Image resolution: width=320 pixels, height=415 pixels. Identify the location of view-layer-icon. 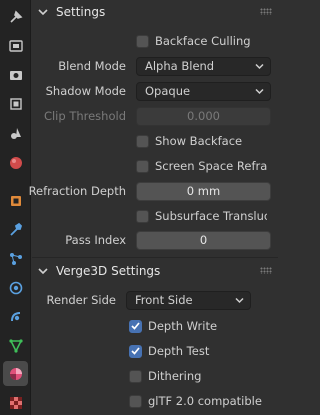
(15, 103).